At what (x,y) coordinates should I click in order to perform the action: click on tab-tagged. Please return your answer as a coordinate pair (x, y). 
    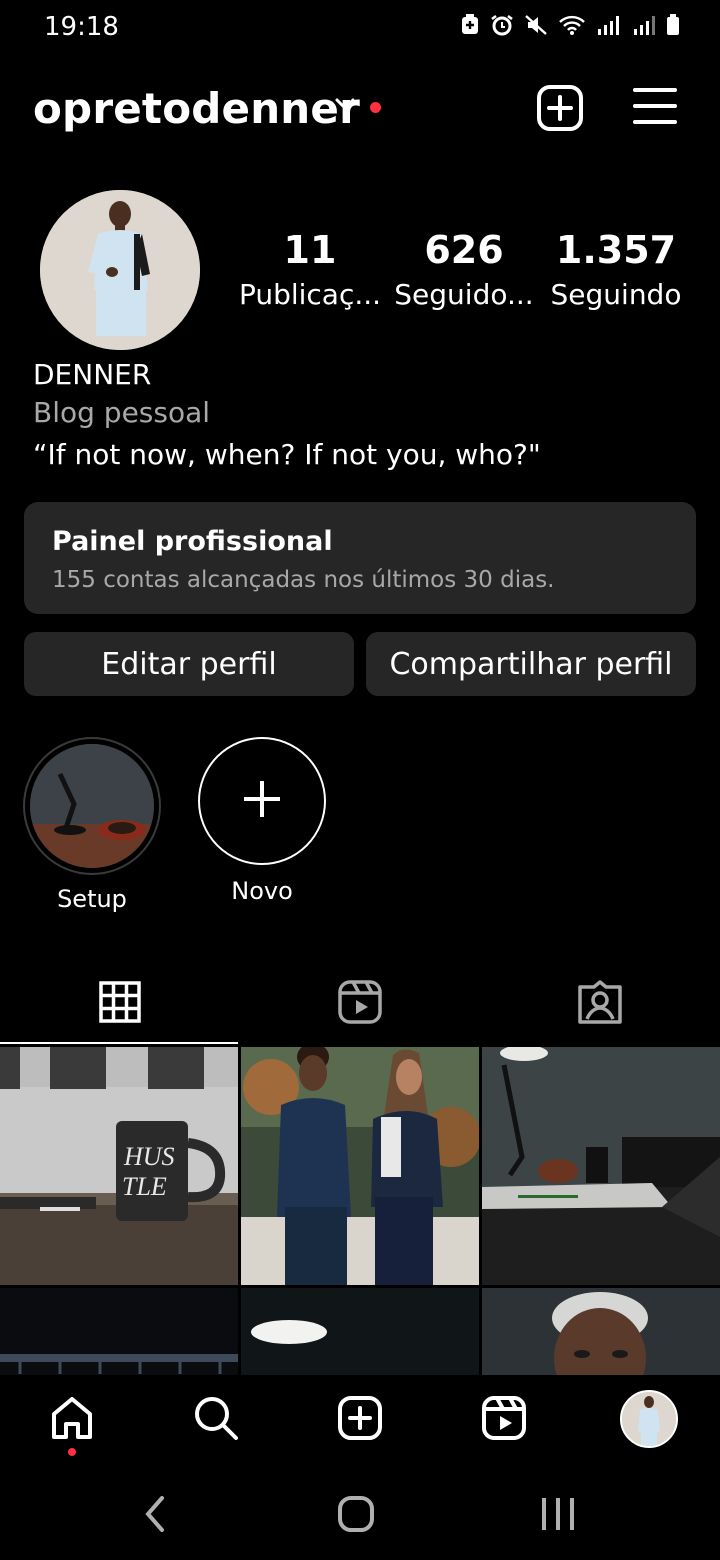
    Looking at the image, I should click on (600, 1004).